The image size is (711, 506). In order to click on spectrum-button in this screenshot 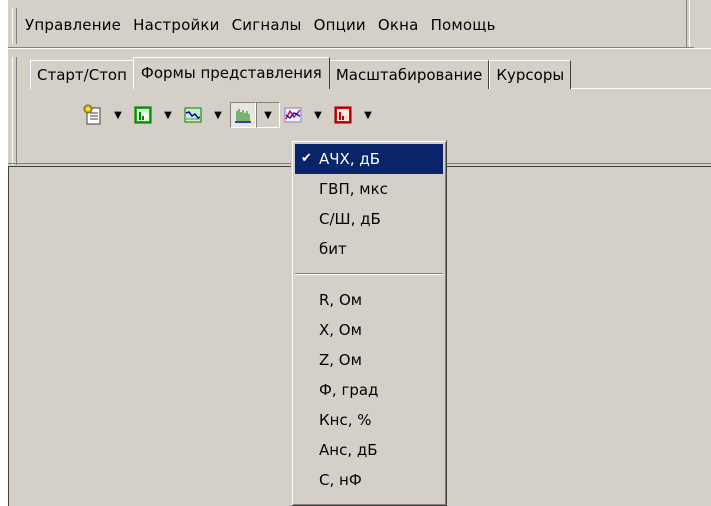, I will do `click(243, 115)`.